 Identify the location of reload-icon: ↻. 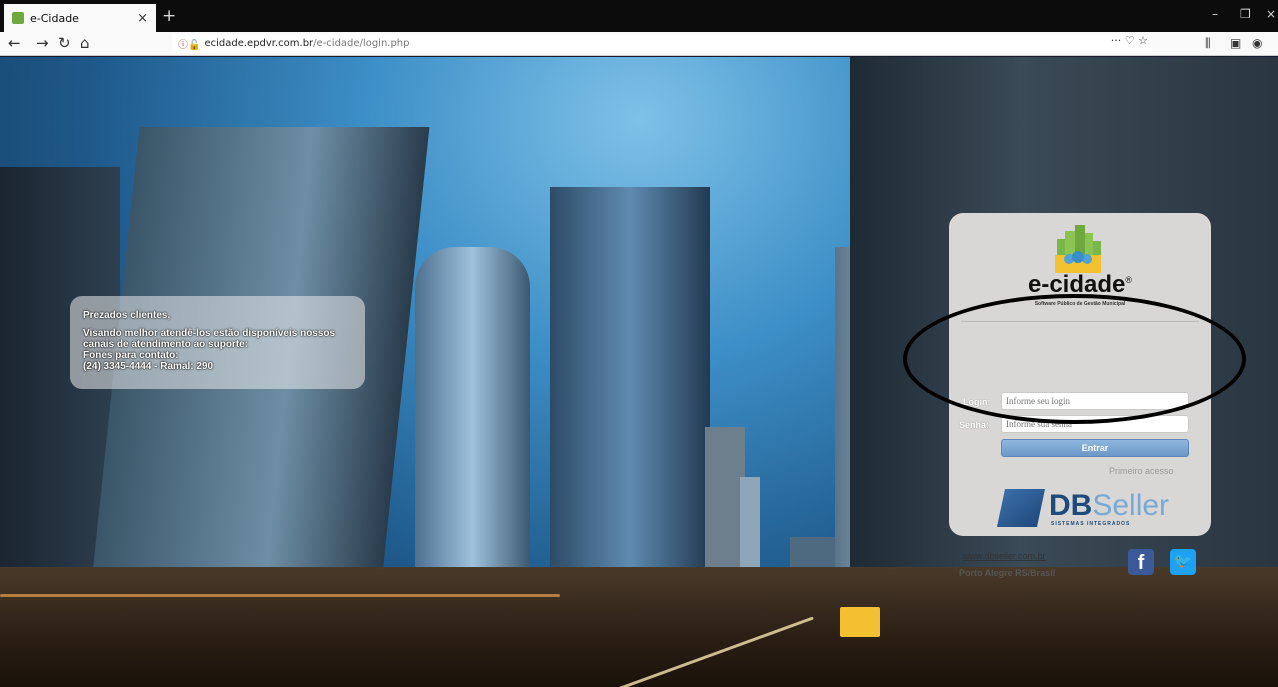
(64, 43).